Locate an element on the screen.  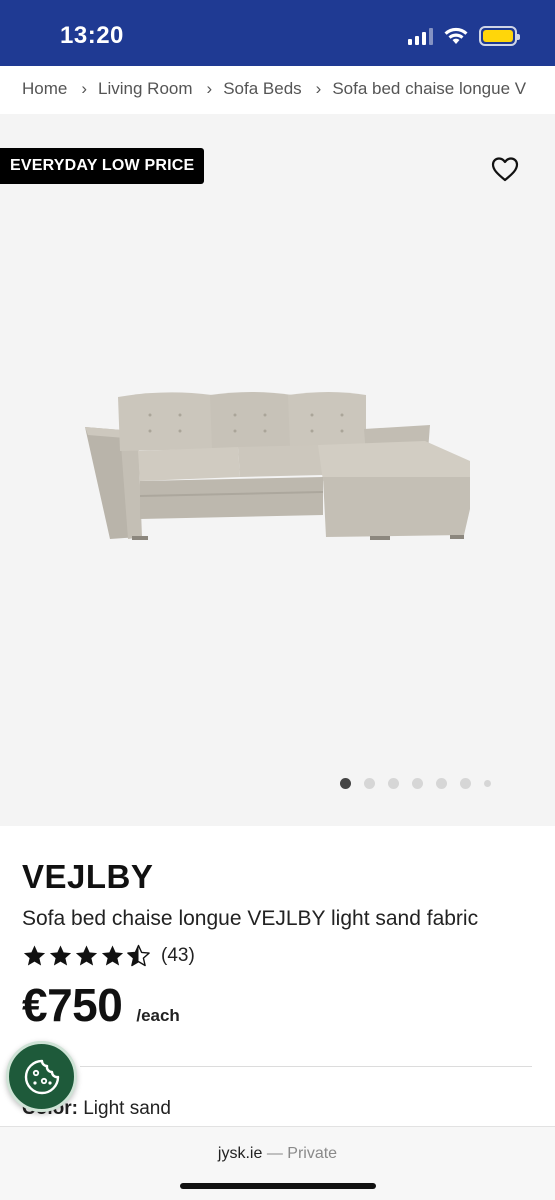
breadcrumb-sofa-beds: Sofa Beds is located at coordinates (262, 89).